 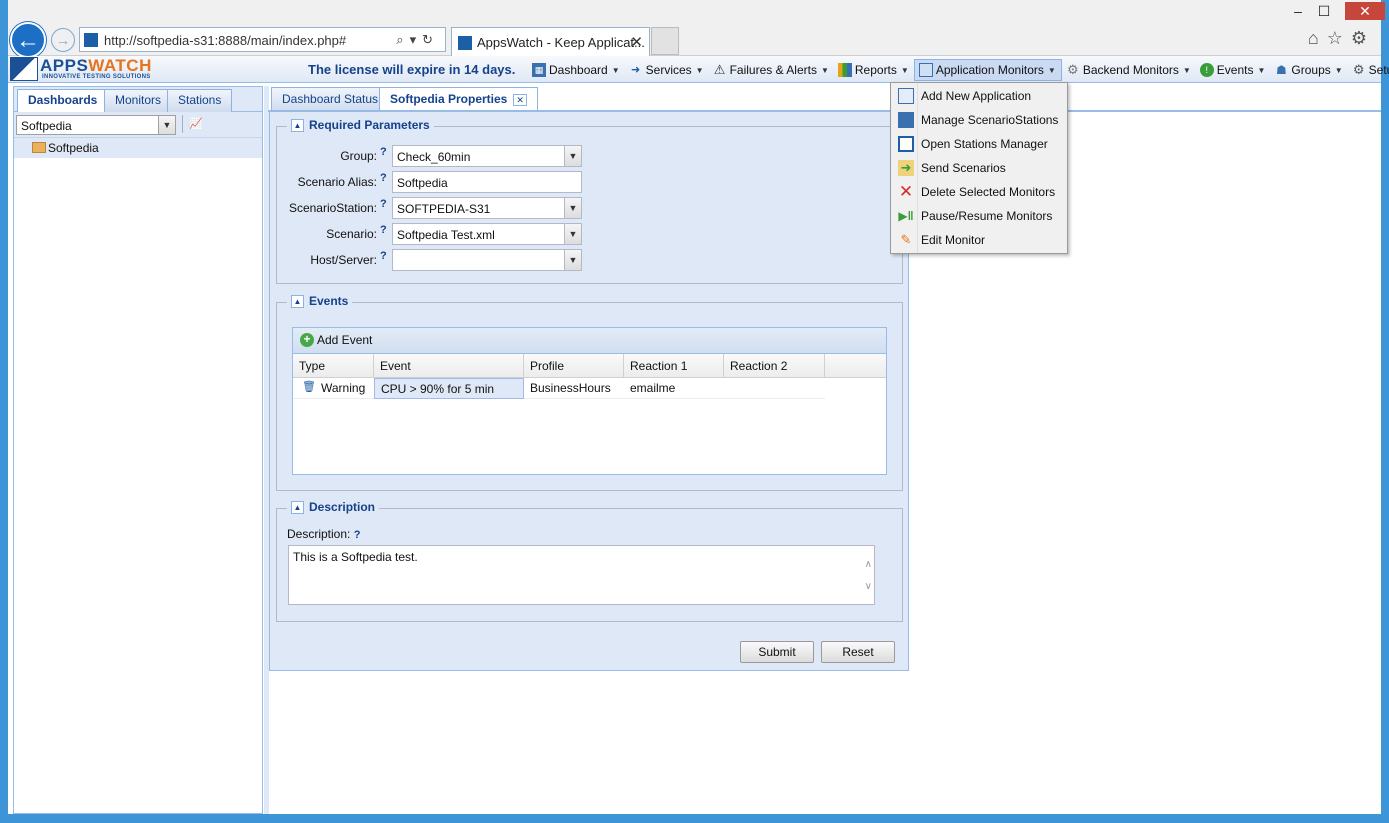 I want to click on description-textarea: This is a Softpedia test. ∧ ∨, so click(x=581, y=575).